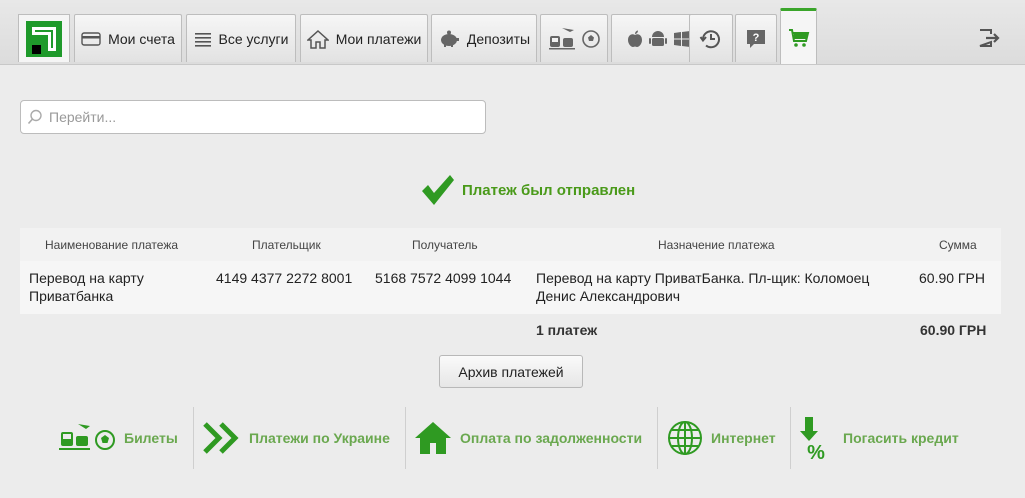  Describe the element at coordinates (685, 437) in the screenshot. I see `globe-icon` at that location.